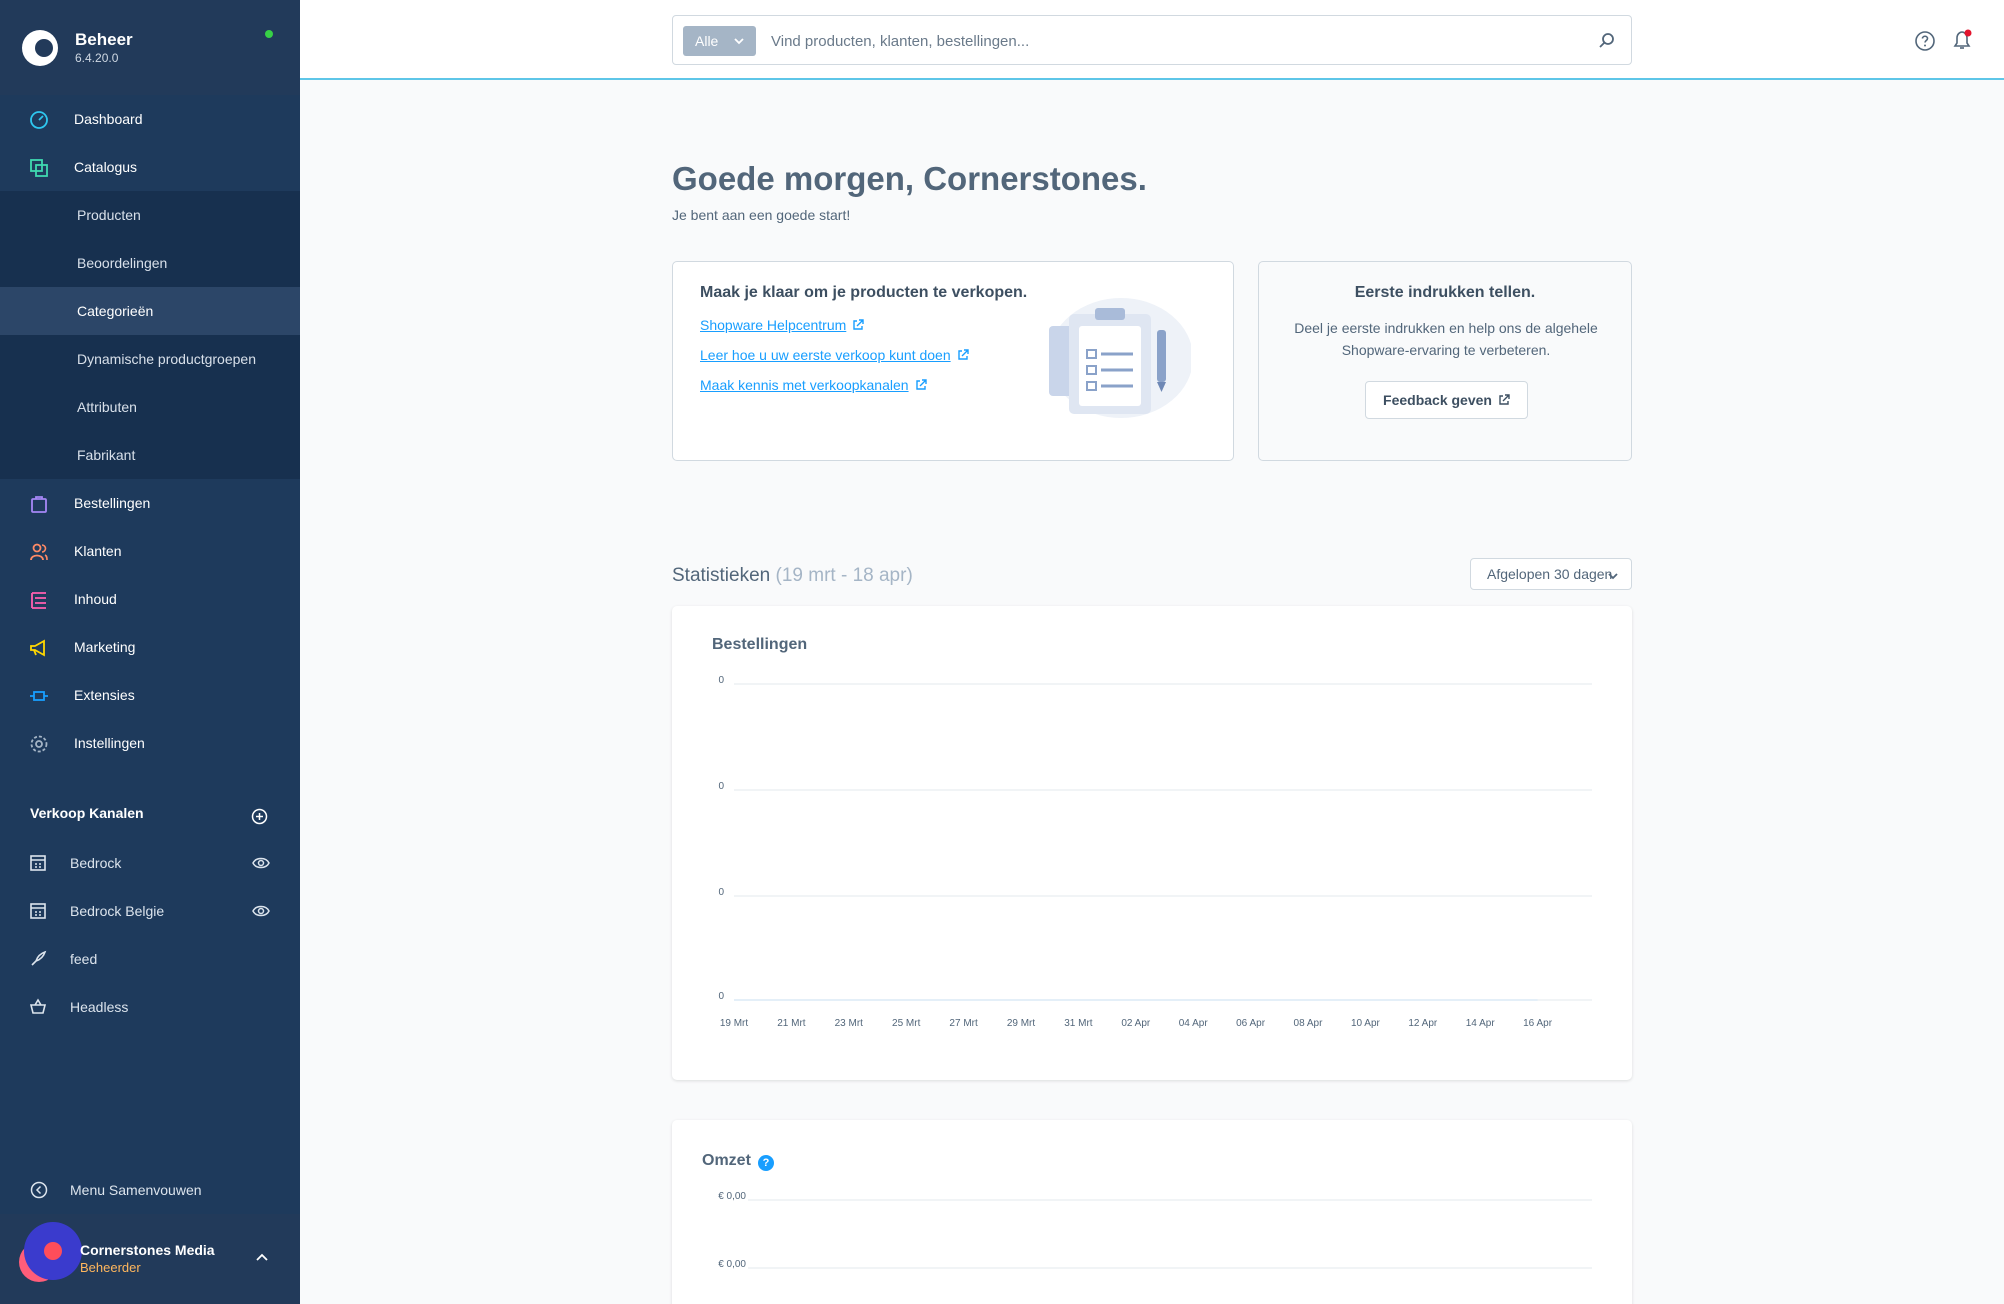  What do you see at coordinates (262, 1257) in the screenshot?
I see `chevron-up-icon` at bounding box center [262, 1257].